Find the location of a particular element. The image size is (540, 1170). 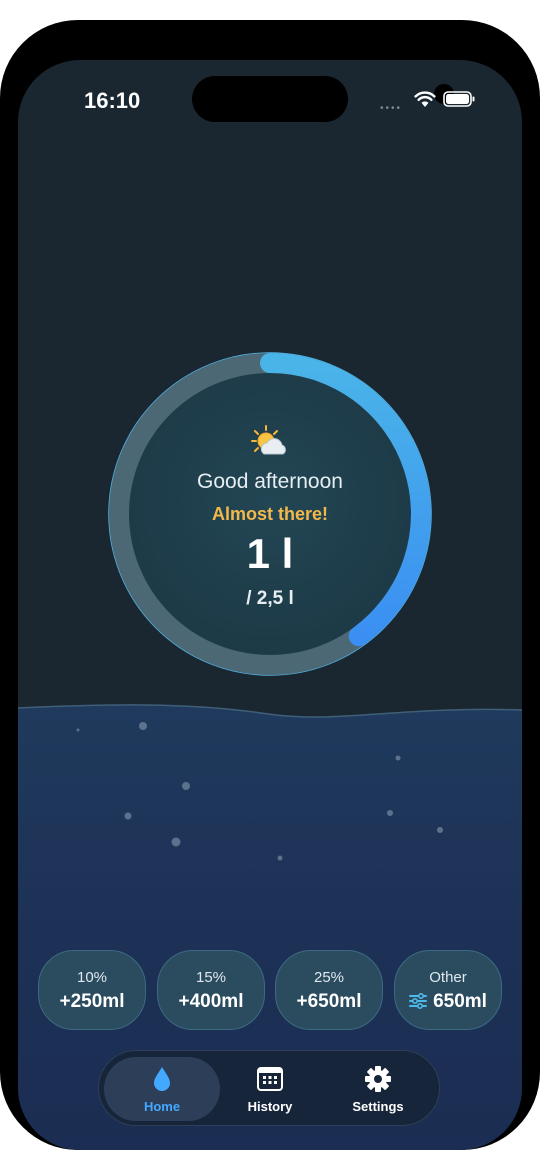

quick-add-button-650: 25% +650ml is located at coordinates (329, 990).